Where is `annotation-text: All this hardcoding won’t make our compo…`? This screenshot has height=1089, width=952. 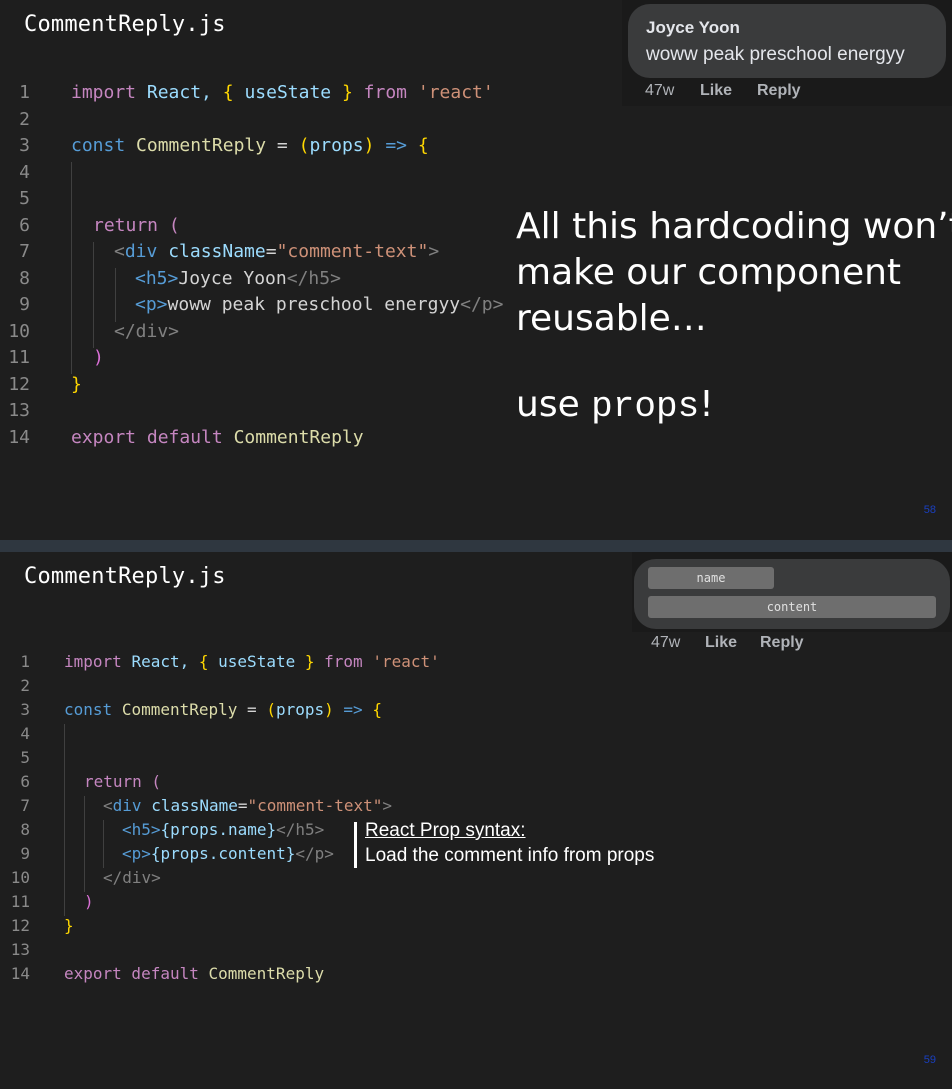 annotation-text: All this hardcoding won’t make our compo… is located at coordinates (734, 317).